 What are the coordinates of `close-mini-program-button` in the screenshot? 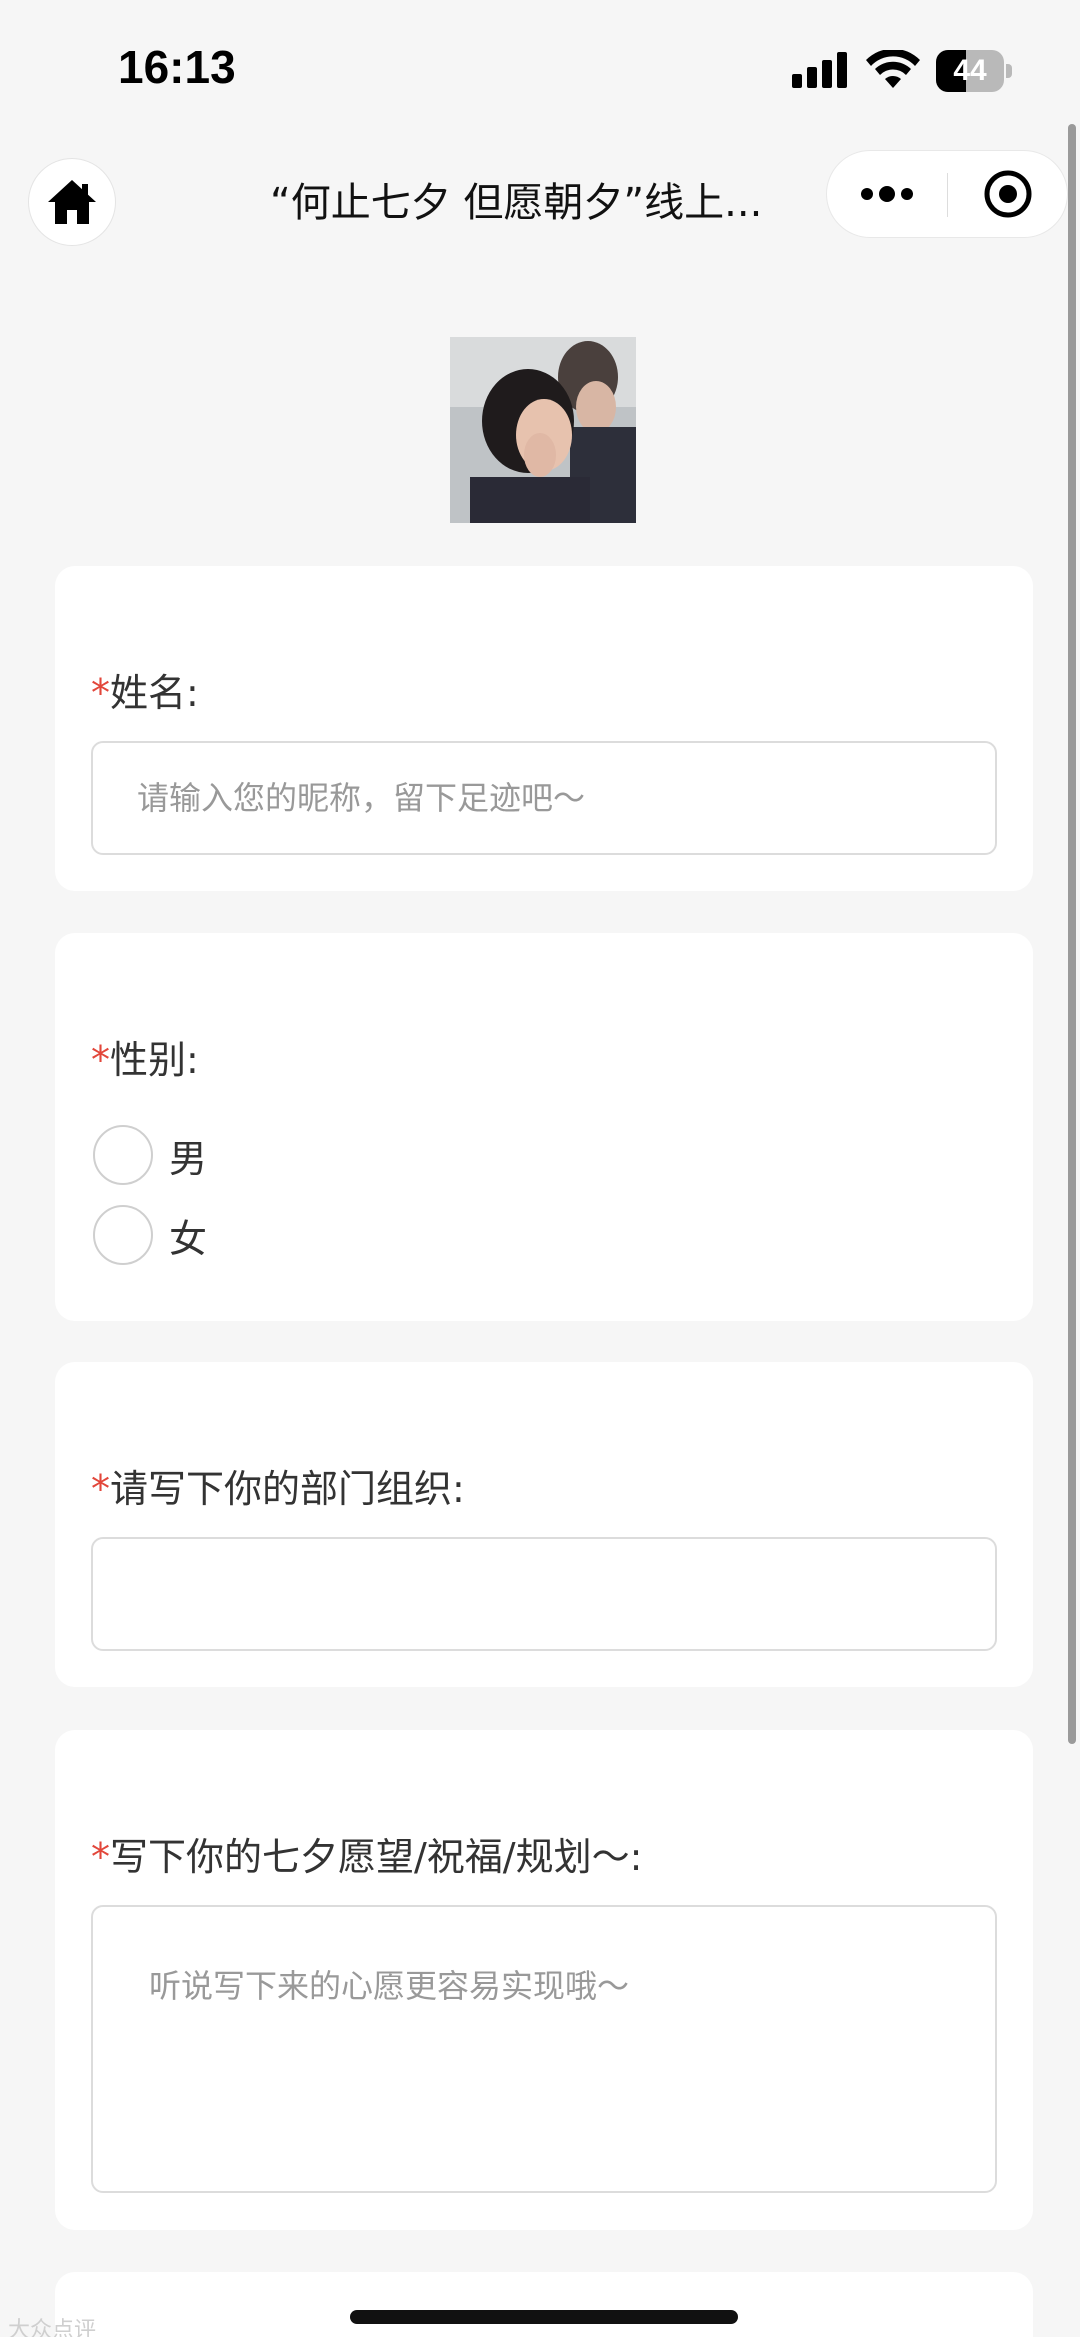 It's located at (1008, 194).